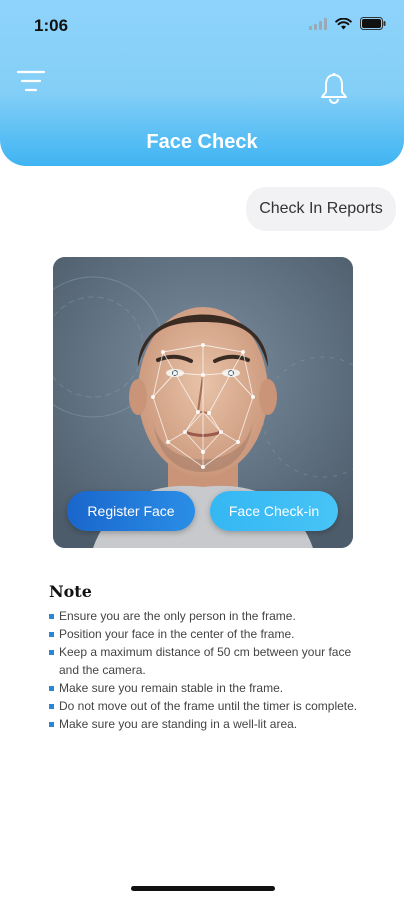 This screenshot has width=404, height=900. Describe the element at coordinates (203, 888) in the screenshot. I see `home-indicator` at that location.